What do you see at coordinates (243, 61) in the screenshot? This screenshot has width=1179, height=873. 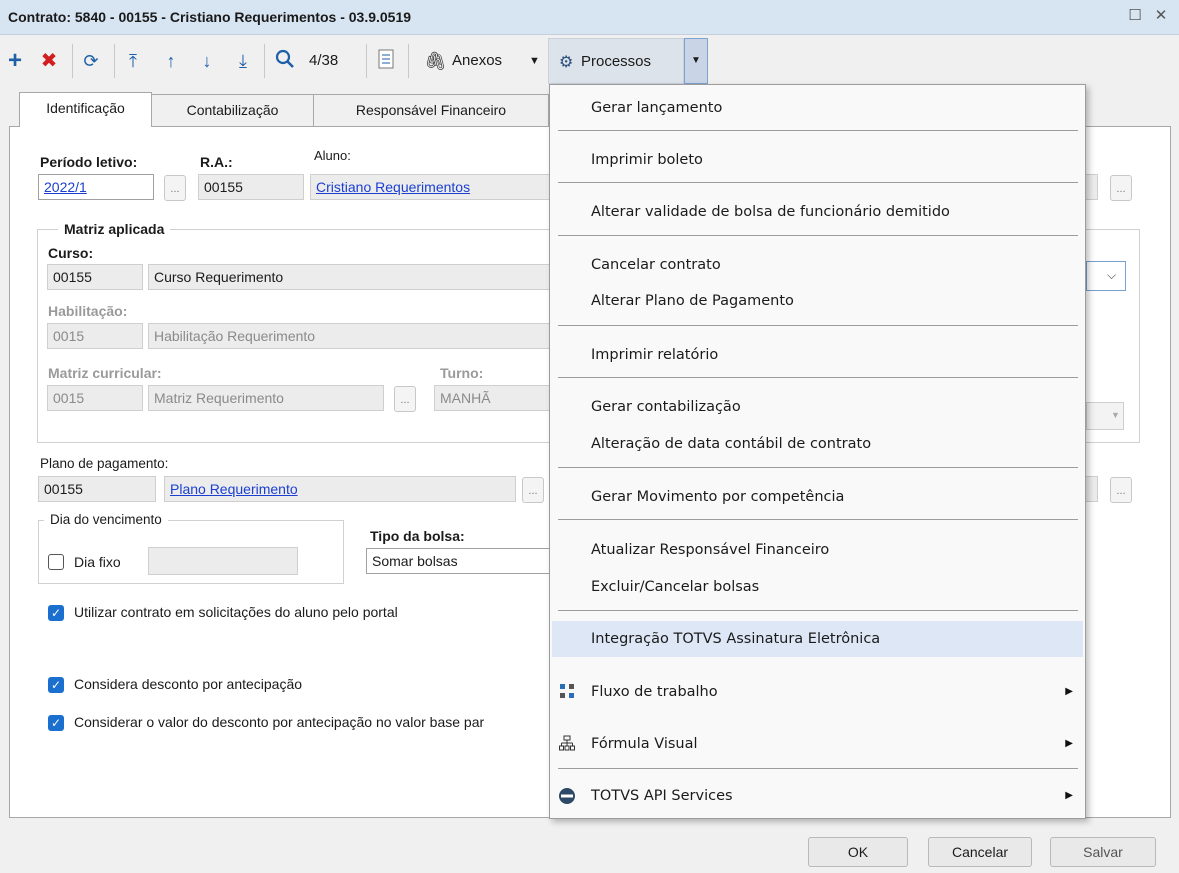 I see `last-record-icon: ⤓` at bounding box center [243, 61].